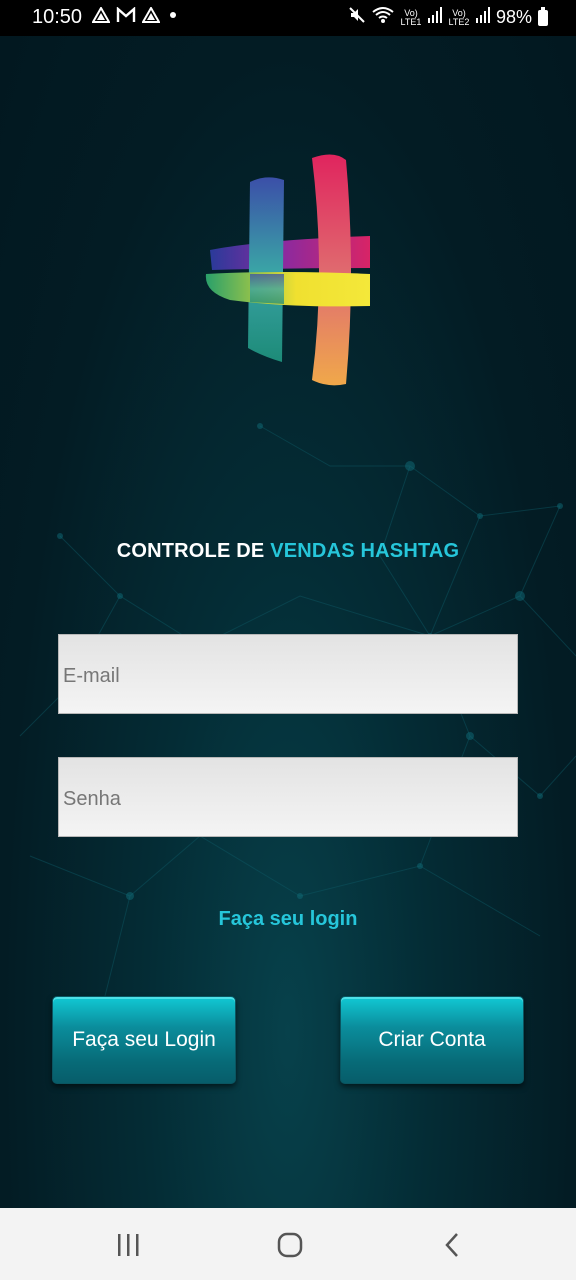 This screenshot has height=1280, width=576. What do you see at coordinates (288, 18) in the screenshot?
I see `status-bar: 10:50 Vo) LTE1 Vo) LTE2 98%` at bounding box center [288, 18].